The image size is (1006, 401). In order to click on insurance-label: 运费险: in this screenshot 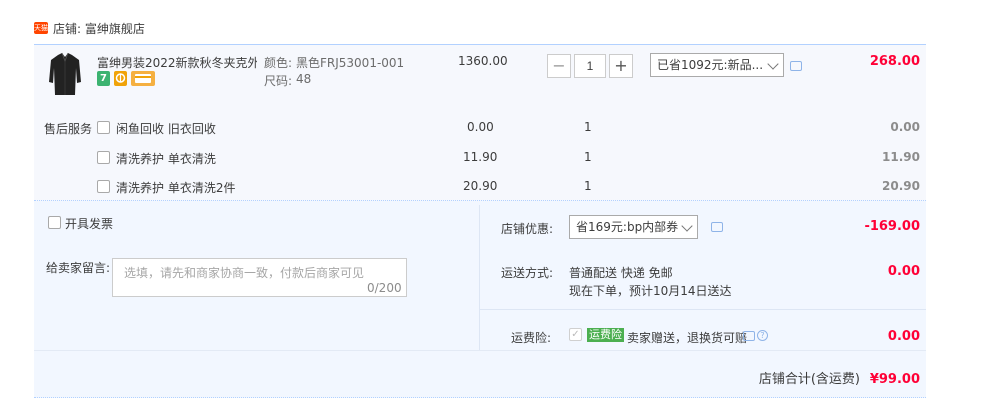, I will do `click(531, 338)`.